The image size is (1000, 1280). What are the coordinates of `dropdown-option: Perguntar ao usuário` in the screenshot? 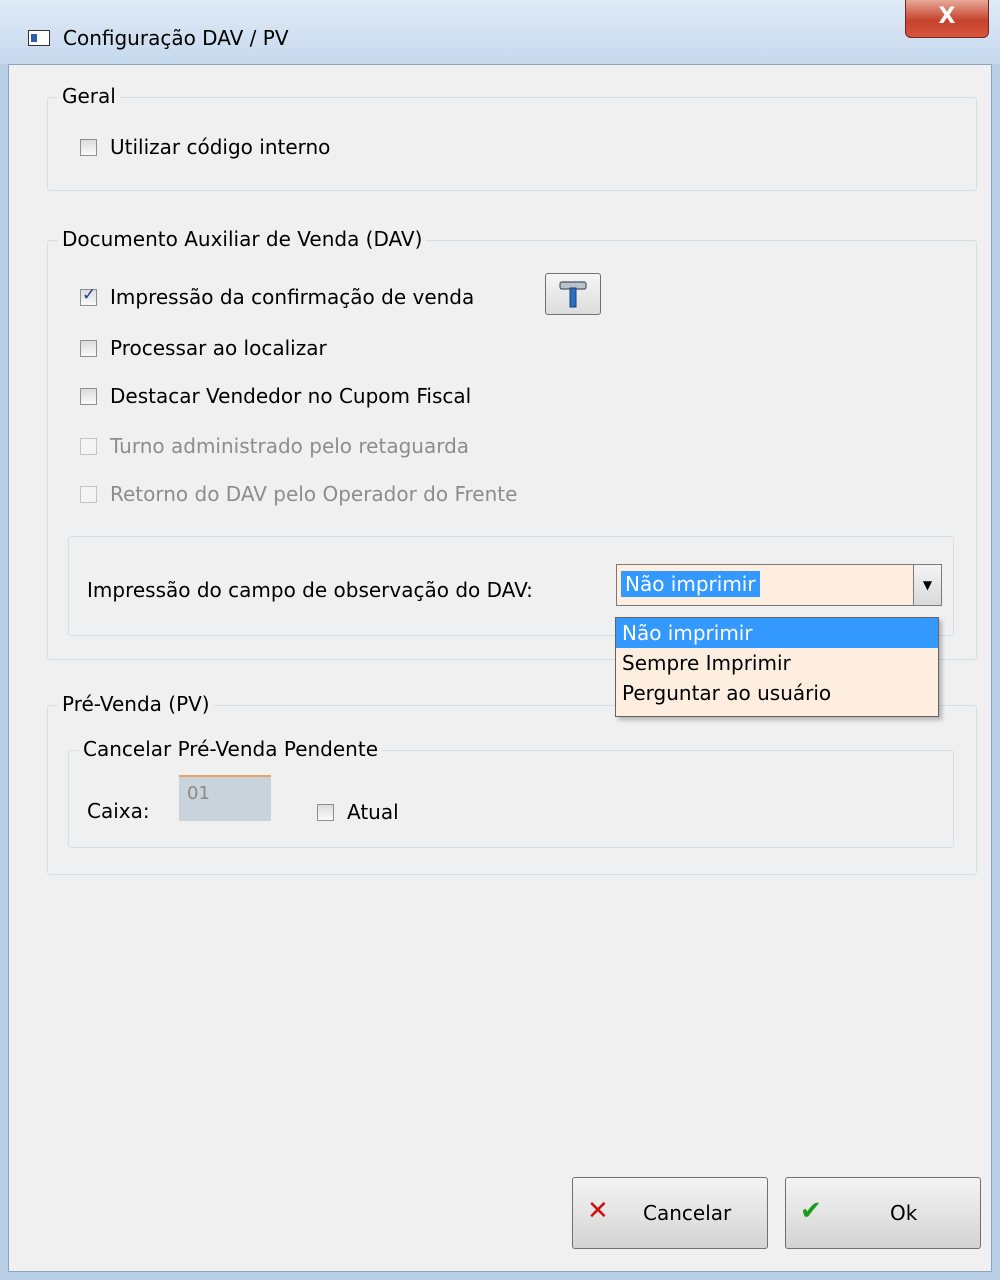 It's located at (777, 693).